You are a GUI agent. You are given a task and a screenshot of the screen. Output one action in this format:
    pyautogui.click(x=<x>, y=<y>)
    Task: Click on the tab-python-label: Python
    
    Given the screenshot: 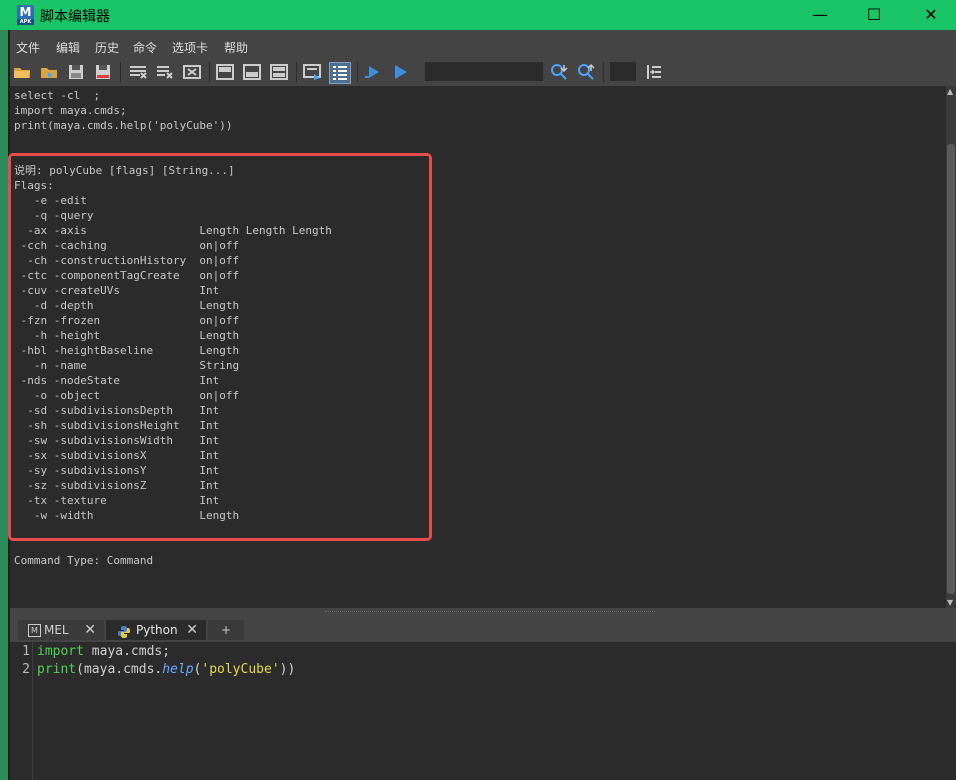 What is the action you would take?
    pyautogui.click(x=157, y=630)
    